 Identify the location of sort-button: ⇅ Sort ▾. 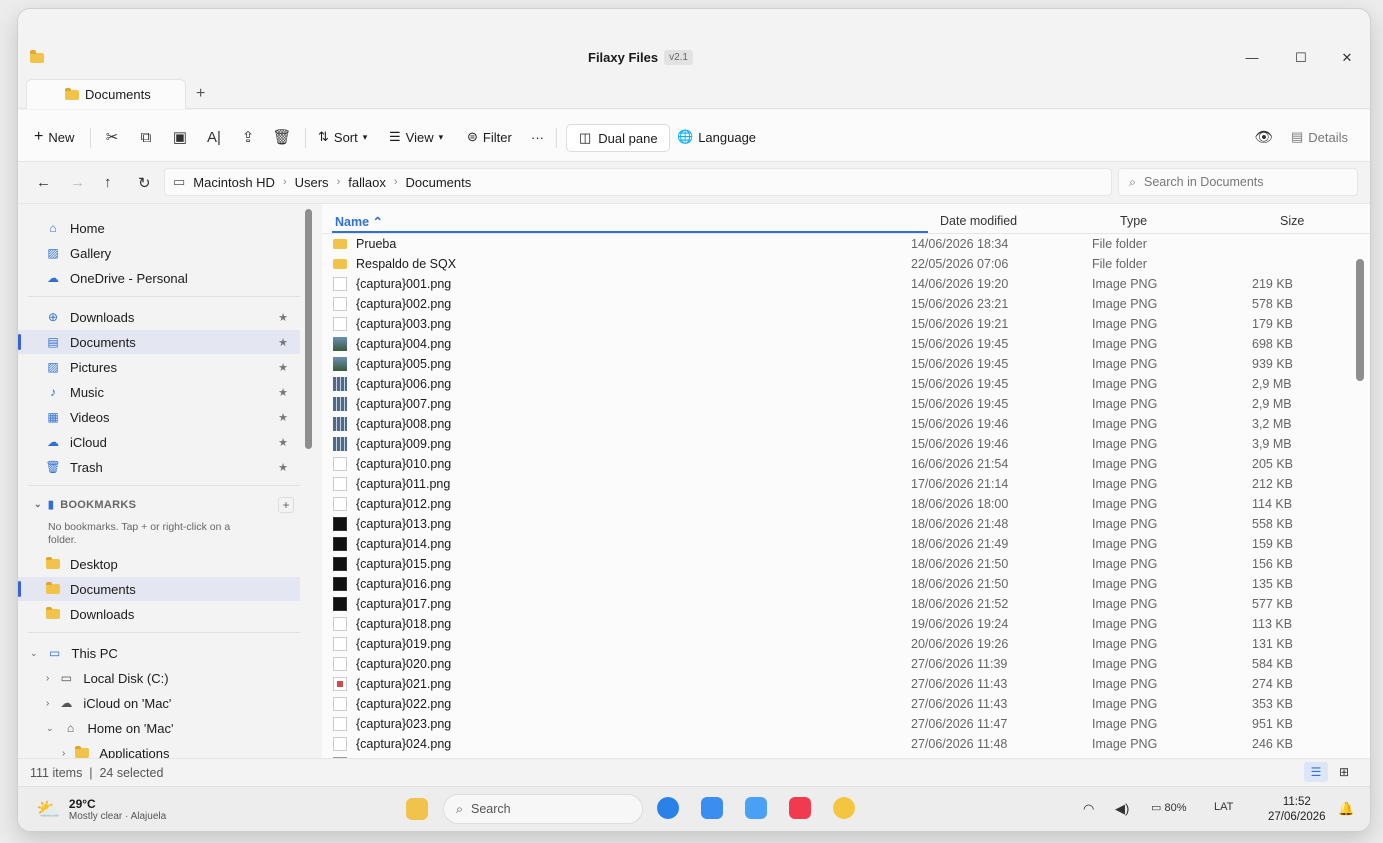
(342, 137).